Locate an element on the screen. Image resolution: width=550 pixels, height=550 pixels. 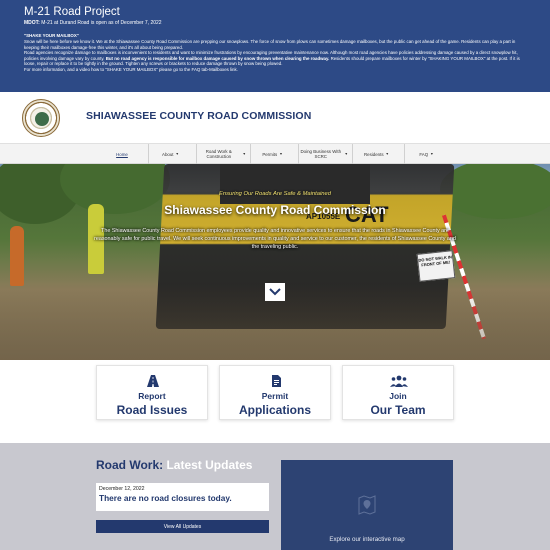
hero-title: Shiawassee County Road Commission is located at coordinates (275, 210).